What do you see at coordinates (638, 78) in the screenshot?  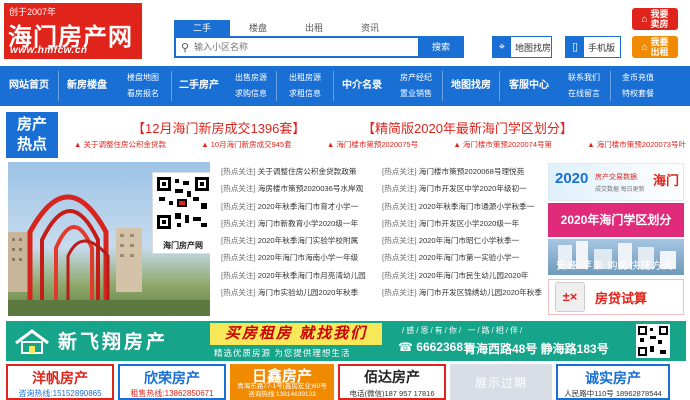 I see `nav-coin-recharge: 金币充值` at bounding box center [638, 78].